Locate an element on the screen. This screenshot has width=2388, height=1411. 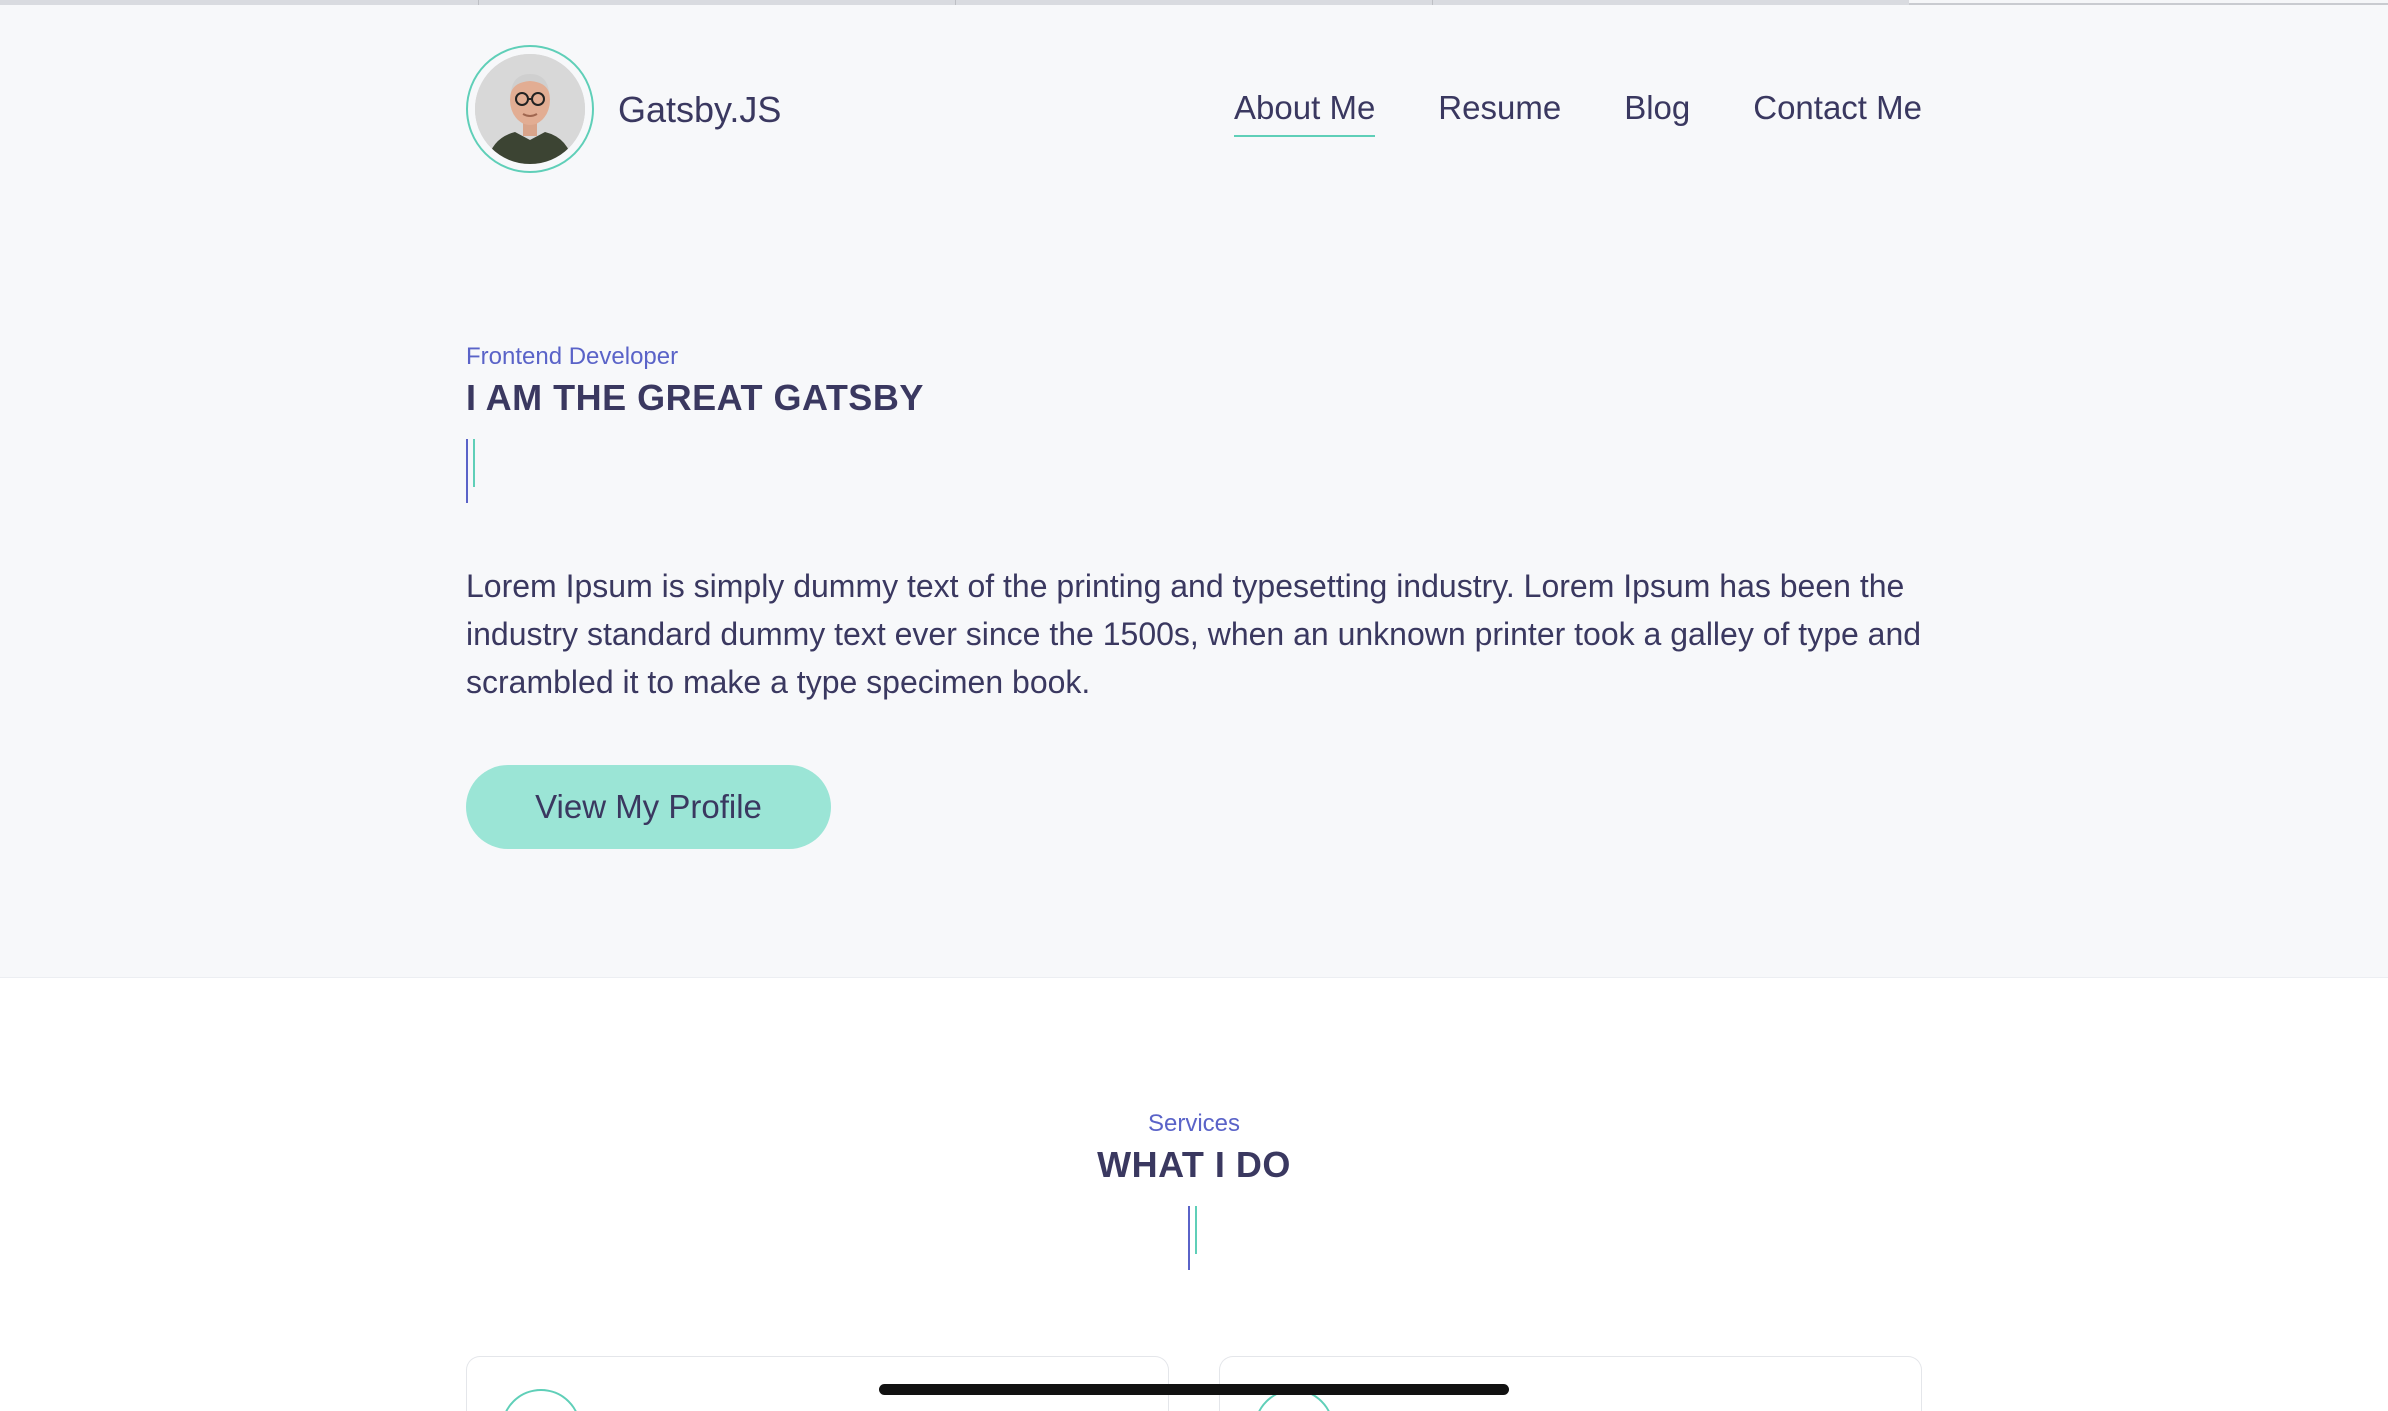
view-profile-button: View My Profile is located at coordinates (648, 807).